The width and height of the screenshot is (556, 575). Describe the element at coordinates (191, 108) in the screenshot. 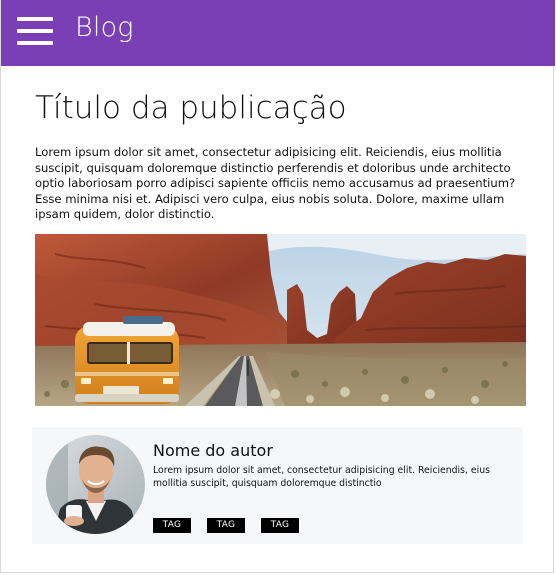

I see `post-title: Título da publicação` at that location.